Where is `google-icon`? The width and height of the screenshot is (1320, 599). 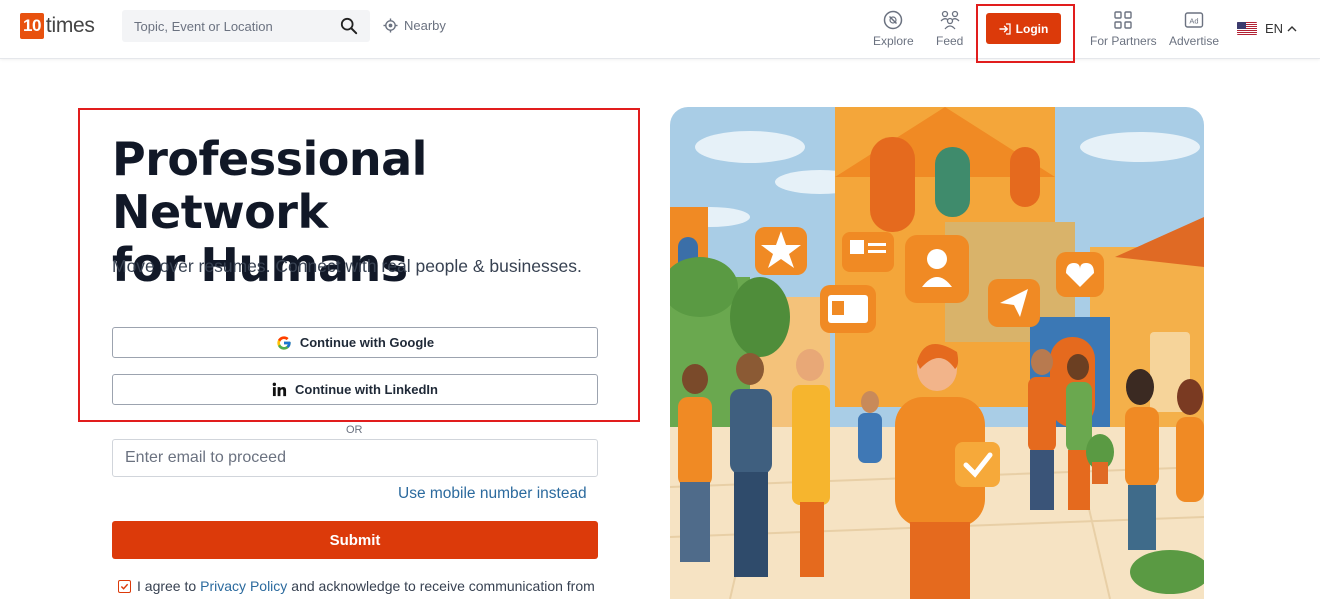
google-icon is located at coordinates (284, 342).